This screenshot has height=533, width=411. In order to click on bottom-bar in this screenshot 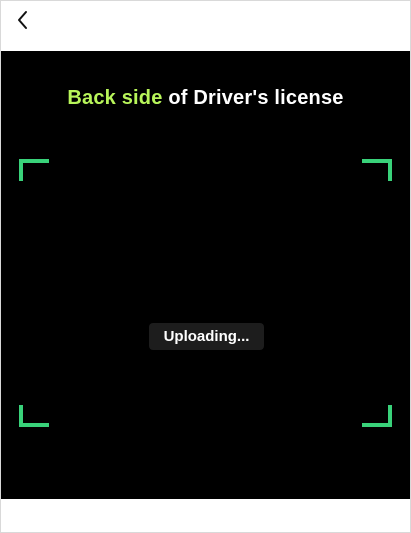, I will do `click(205, 515)`.